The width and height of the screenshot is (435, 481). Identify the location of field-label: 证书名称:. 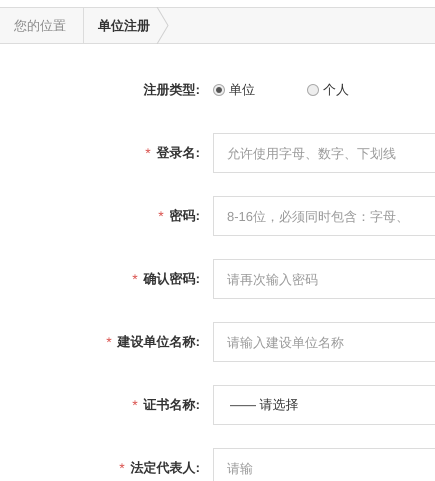
(172, 405).